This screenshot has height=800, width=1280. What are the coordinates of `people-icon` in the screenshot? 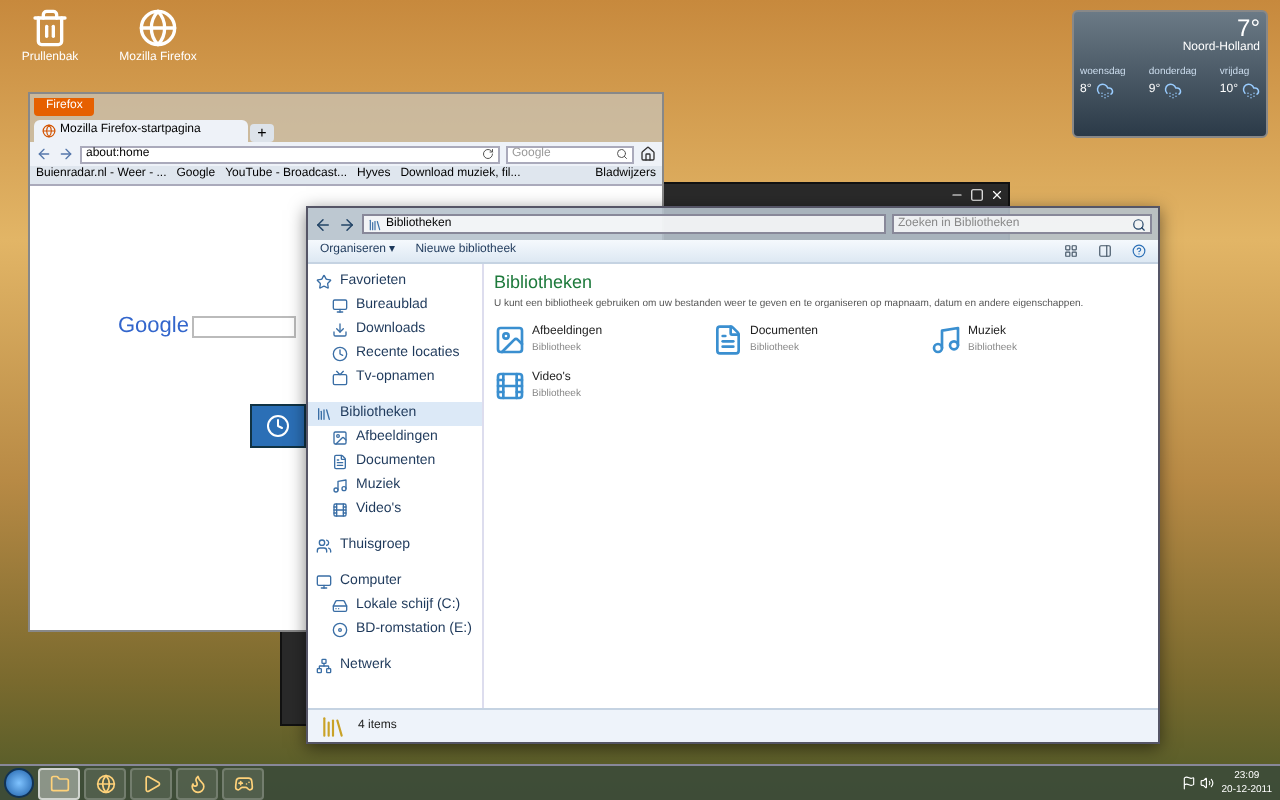 It's located at (324, 546).